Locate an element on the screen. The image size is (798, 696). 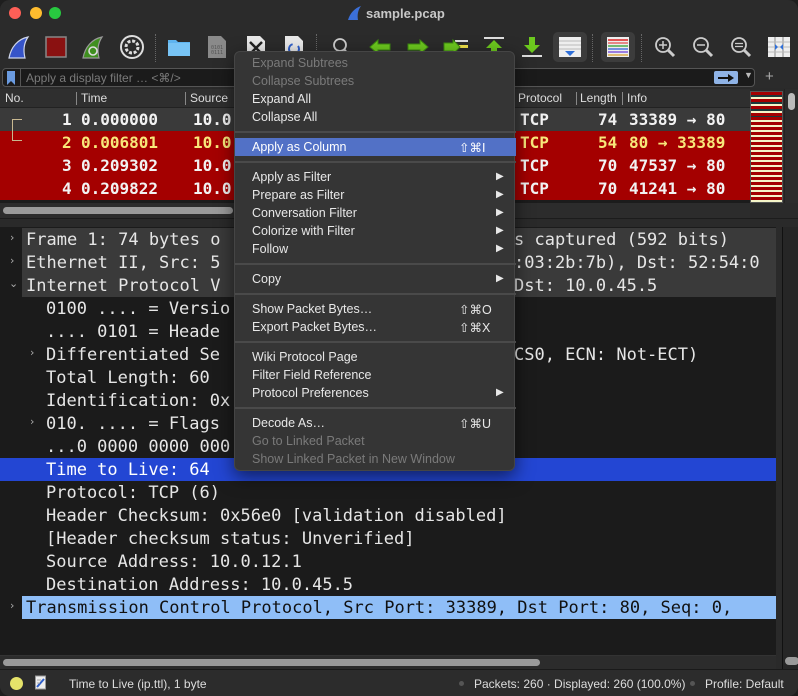
menu-item-show-linked-packet-new-window: Show Linked Packet in New Window is located at coordinates (375, 459).